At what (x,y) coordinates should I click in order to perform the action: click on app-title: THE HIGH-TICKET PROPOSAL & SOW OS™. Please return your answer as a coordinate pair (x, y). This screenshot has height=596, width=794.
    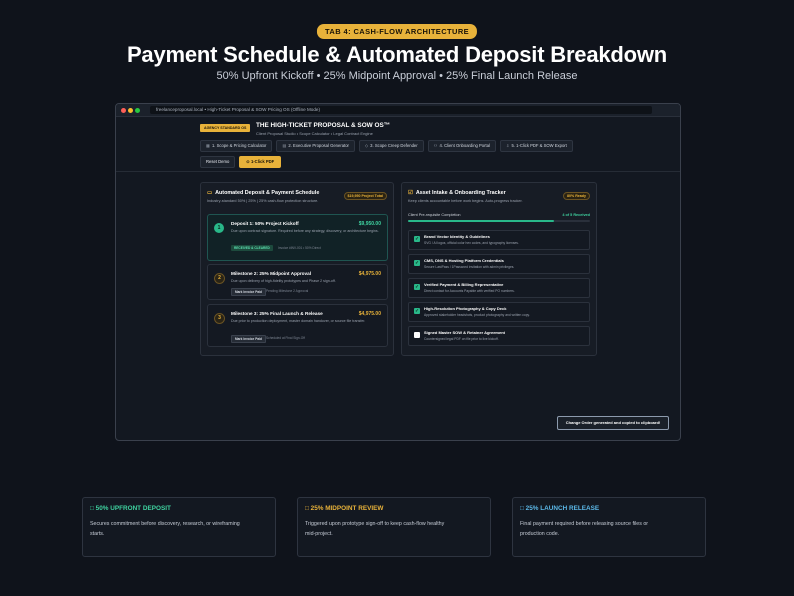
    Looking at the image, I should click on (323, 125).